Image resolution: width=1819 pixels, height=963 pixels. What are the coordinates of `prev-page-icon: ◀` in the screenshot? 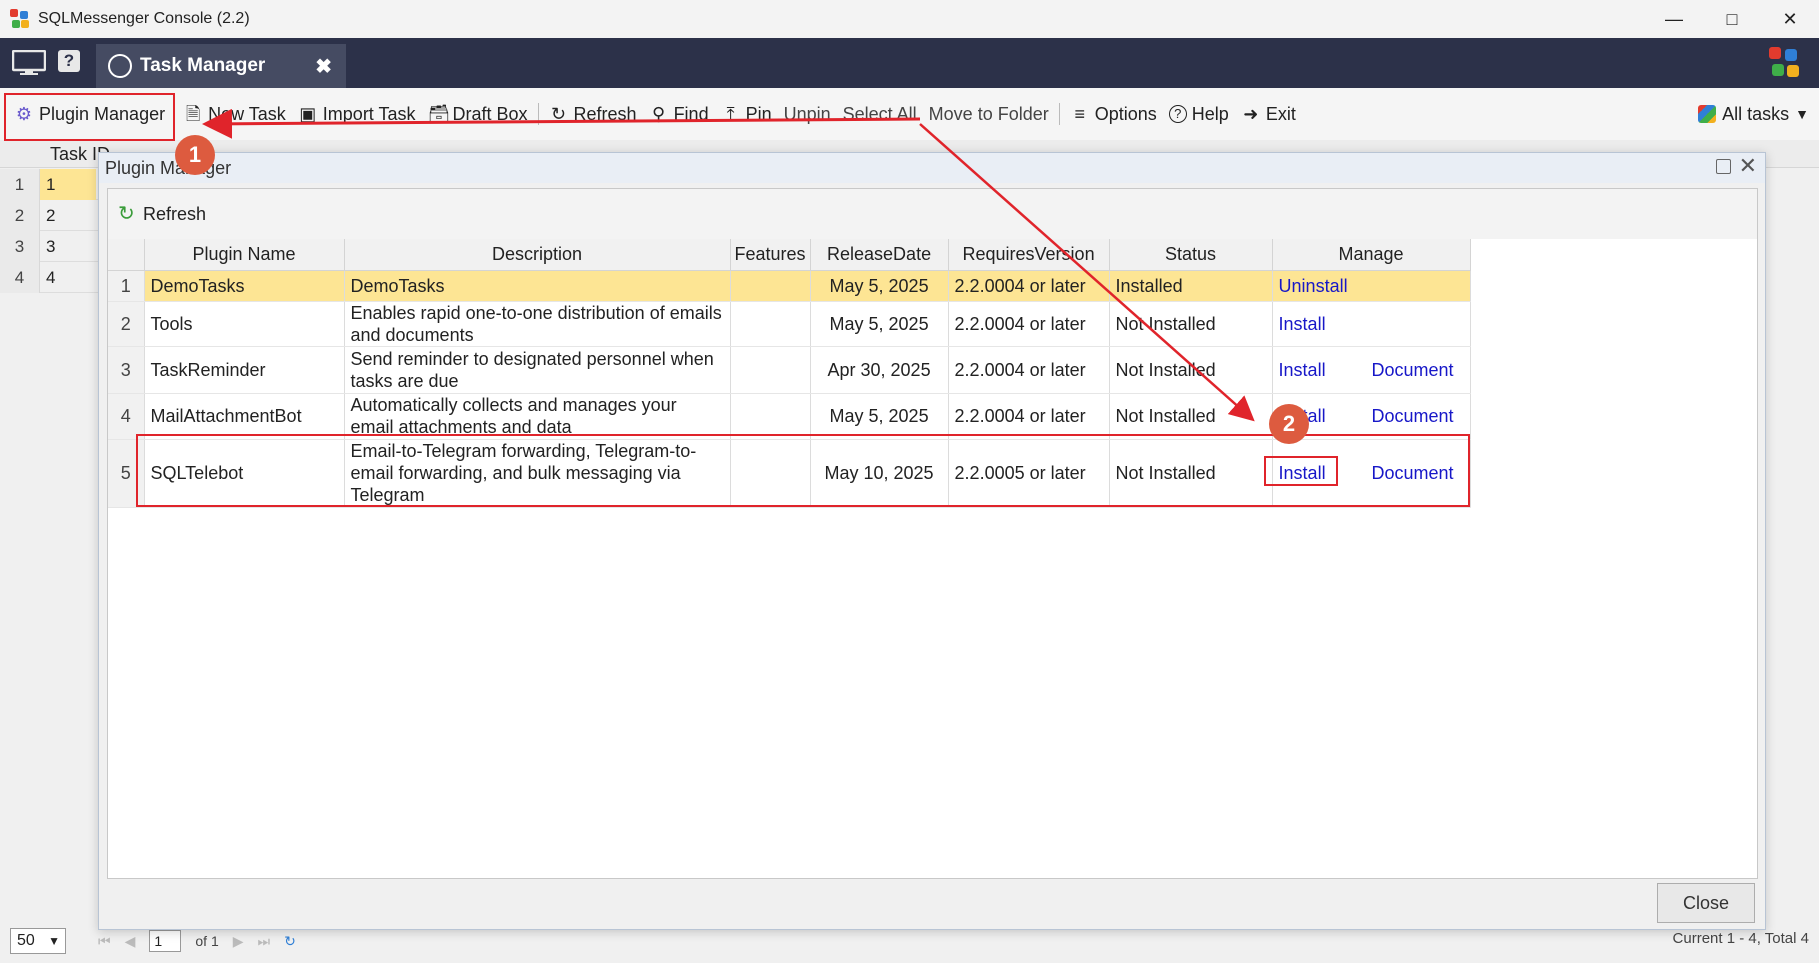 It's located at (130, 941).